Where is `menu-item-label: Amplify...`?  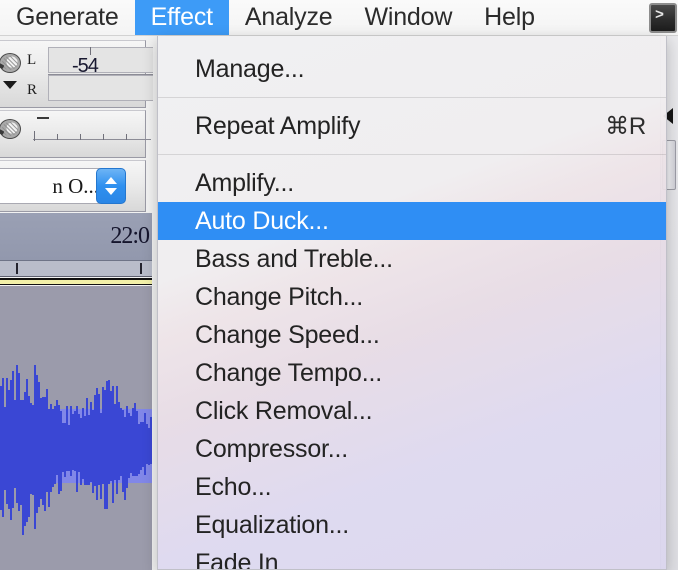 menu-item-label: Amplify... is located at coordinates (244, 182).